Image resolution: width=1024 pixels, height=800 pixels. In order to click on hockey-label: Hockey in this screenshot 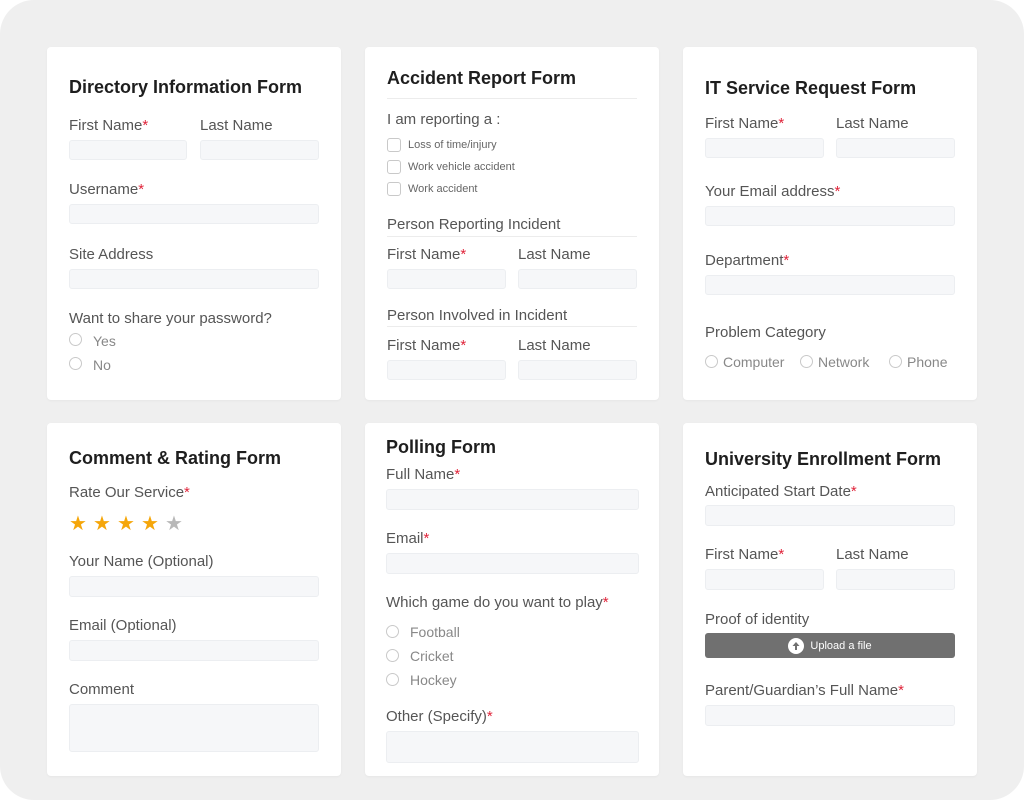, I will do `click(433, 680)`.